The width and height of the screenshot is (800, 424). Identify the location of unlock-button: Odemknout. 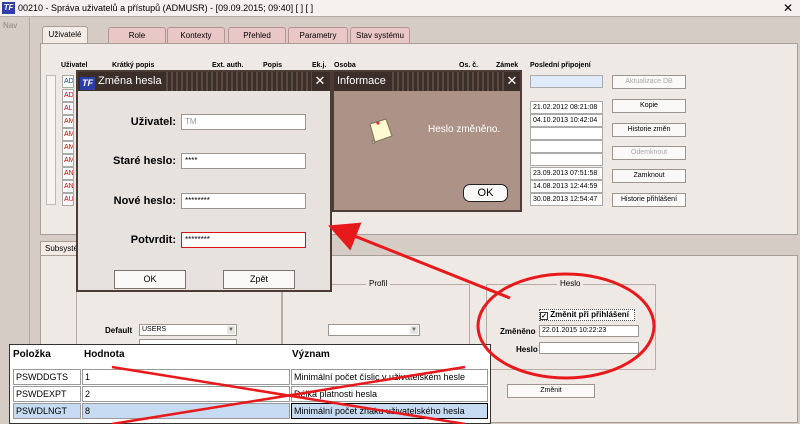
(649, 153).